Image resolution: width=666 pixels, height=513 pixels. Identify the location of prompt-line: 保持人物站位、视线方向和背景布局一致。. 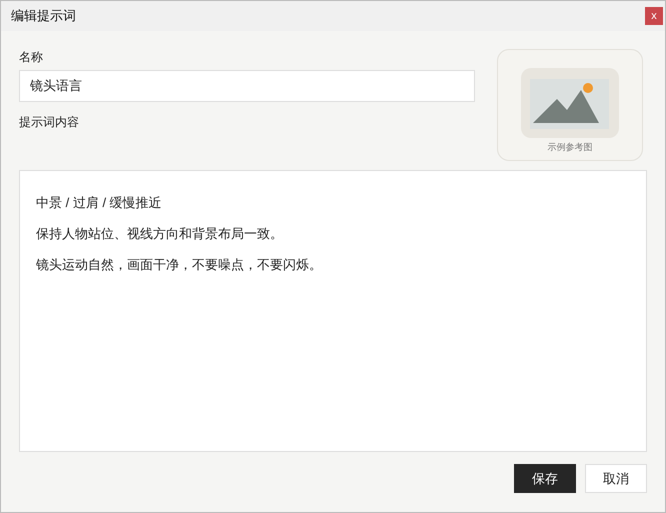
(160, 234).